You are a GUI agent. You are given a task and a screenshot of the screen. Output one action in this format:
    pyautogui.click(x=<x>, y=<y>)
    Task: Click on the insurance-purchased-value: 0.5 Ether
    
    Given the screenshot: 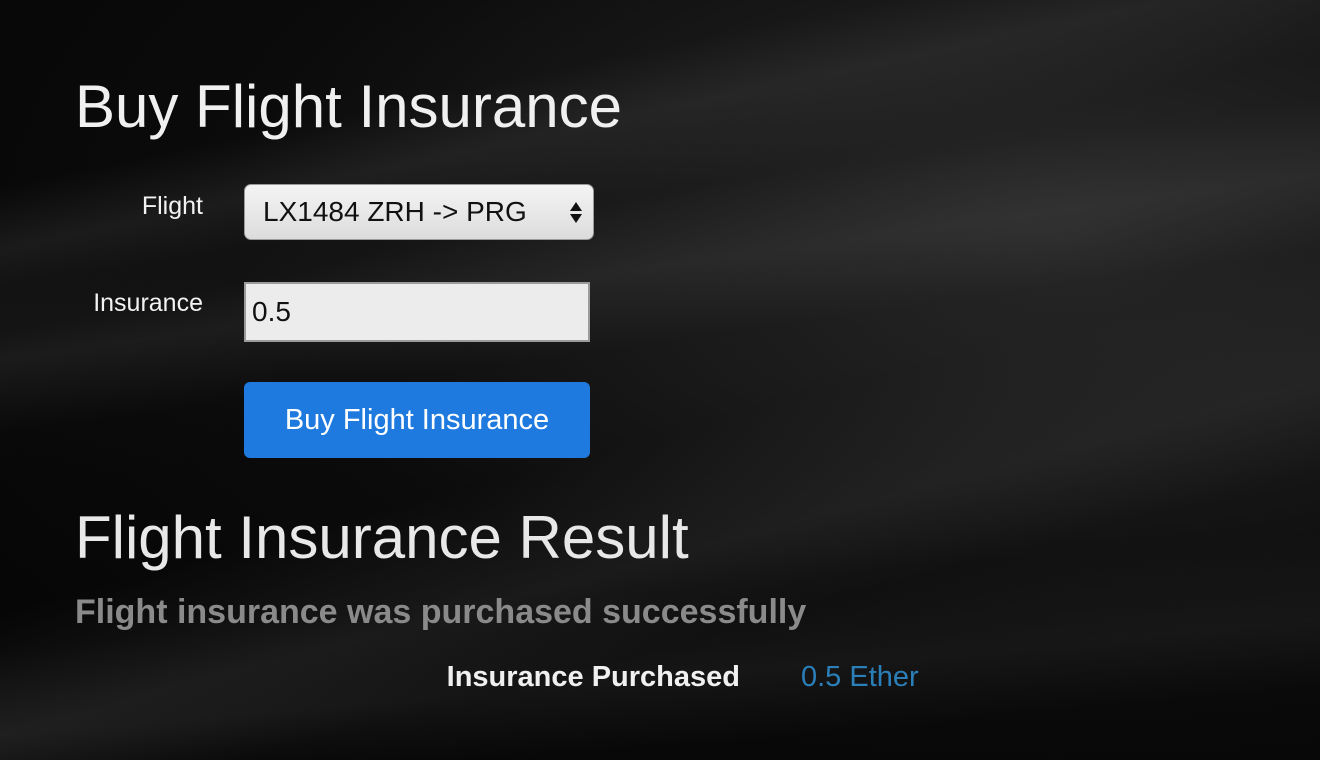 What is the action you would take?
    pyautogui.click(x=860, y=677)
    